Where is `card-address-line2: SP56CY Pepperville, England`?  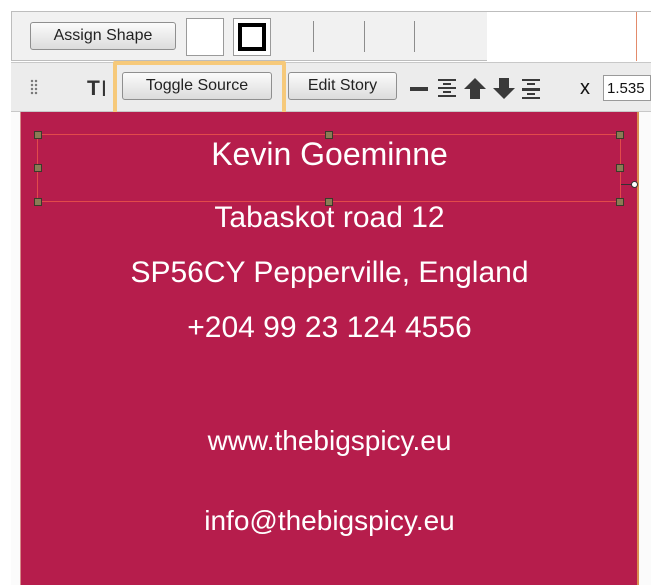
card-address-line2: SP56CY Pepperville, England is located at coordinates (329, 273).